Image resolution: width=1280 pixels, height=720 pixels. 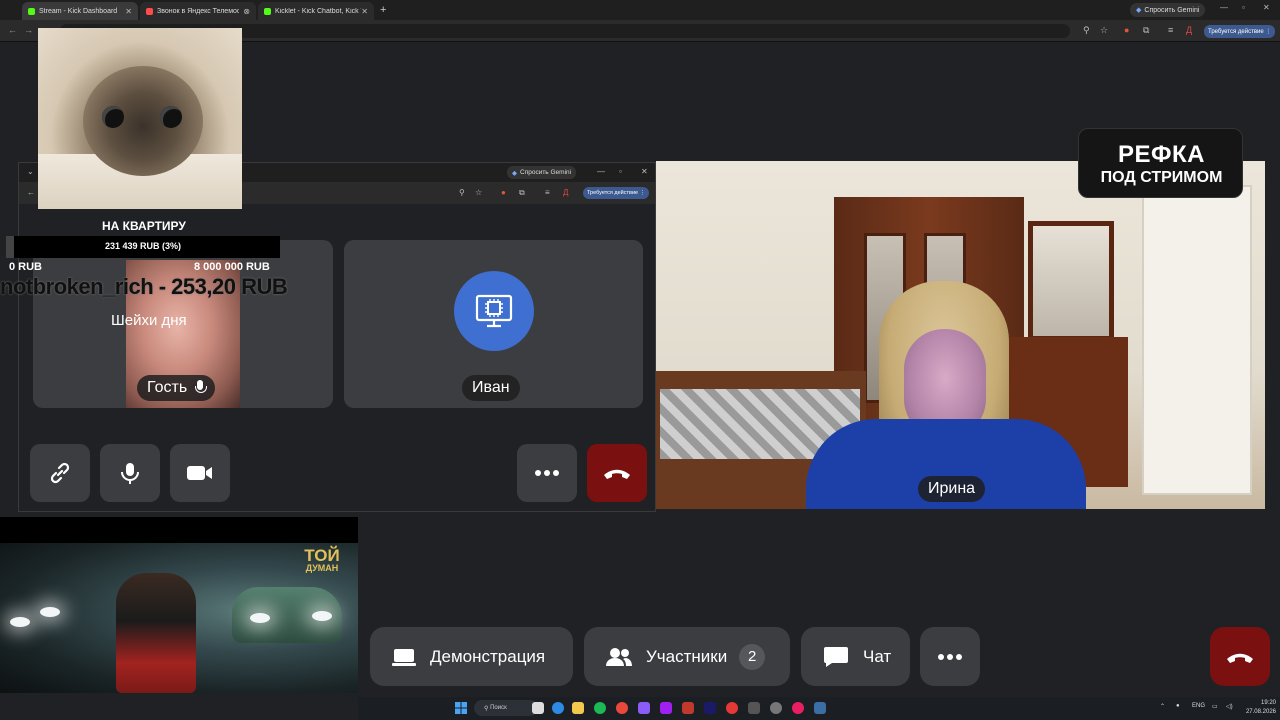 I want to click on microphone-button, so click(x=130, y=473).